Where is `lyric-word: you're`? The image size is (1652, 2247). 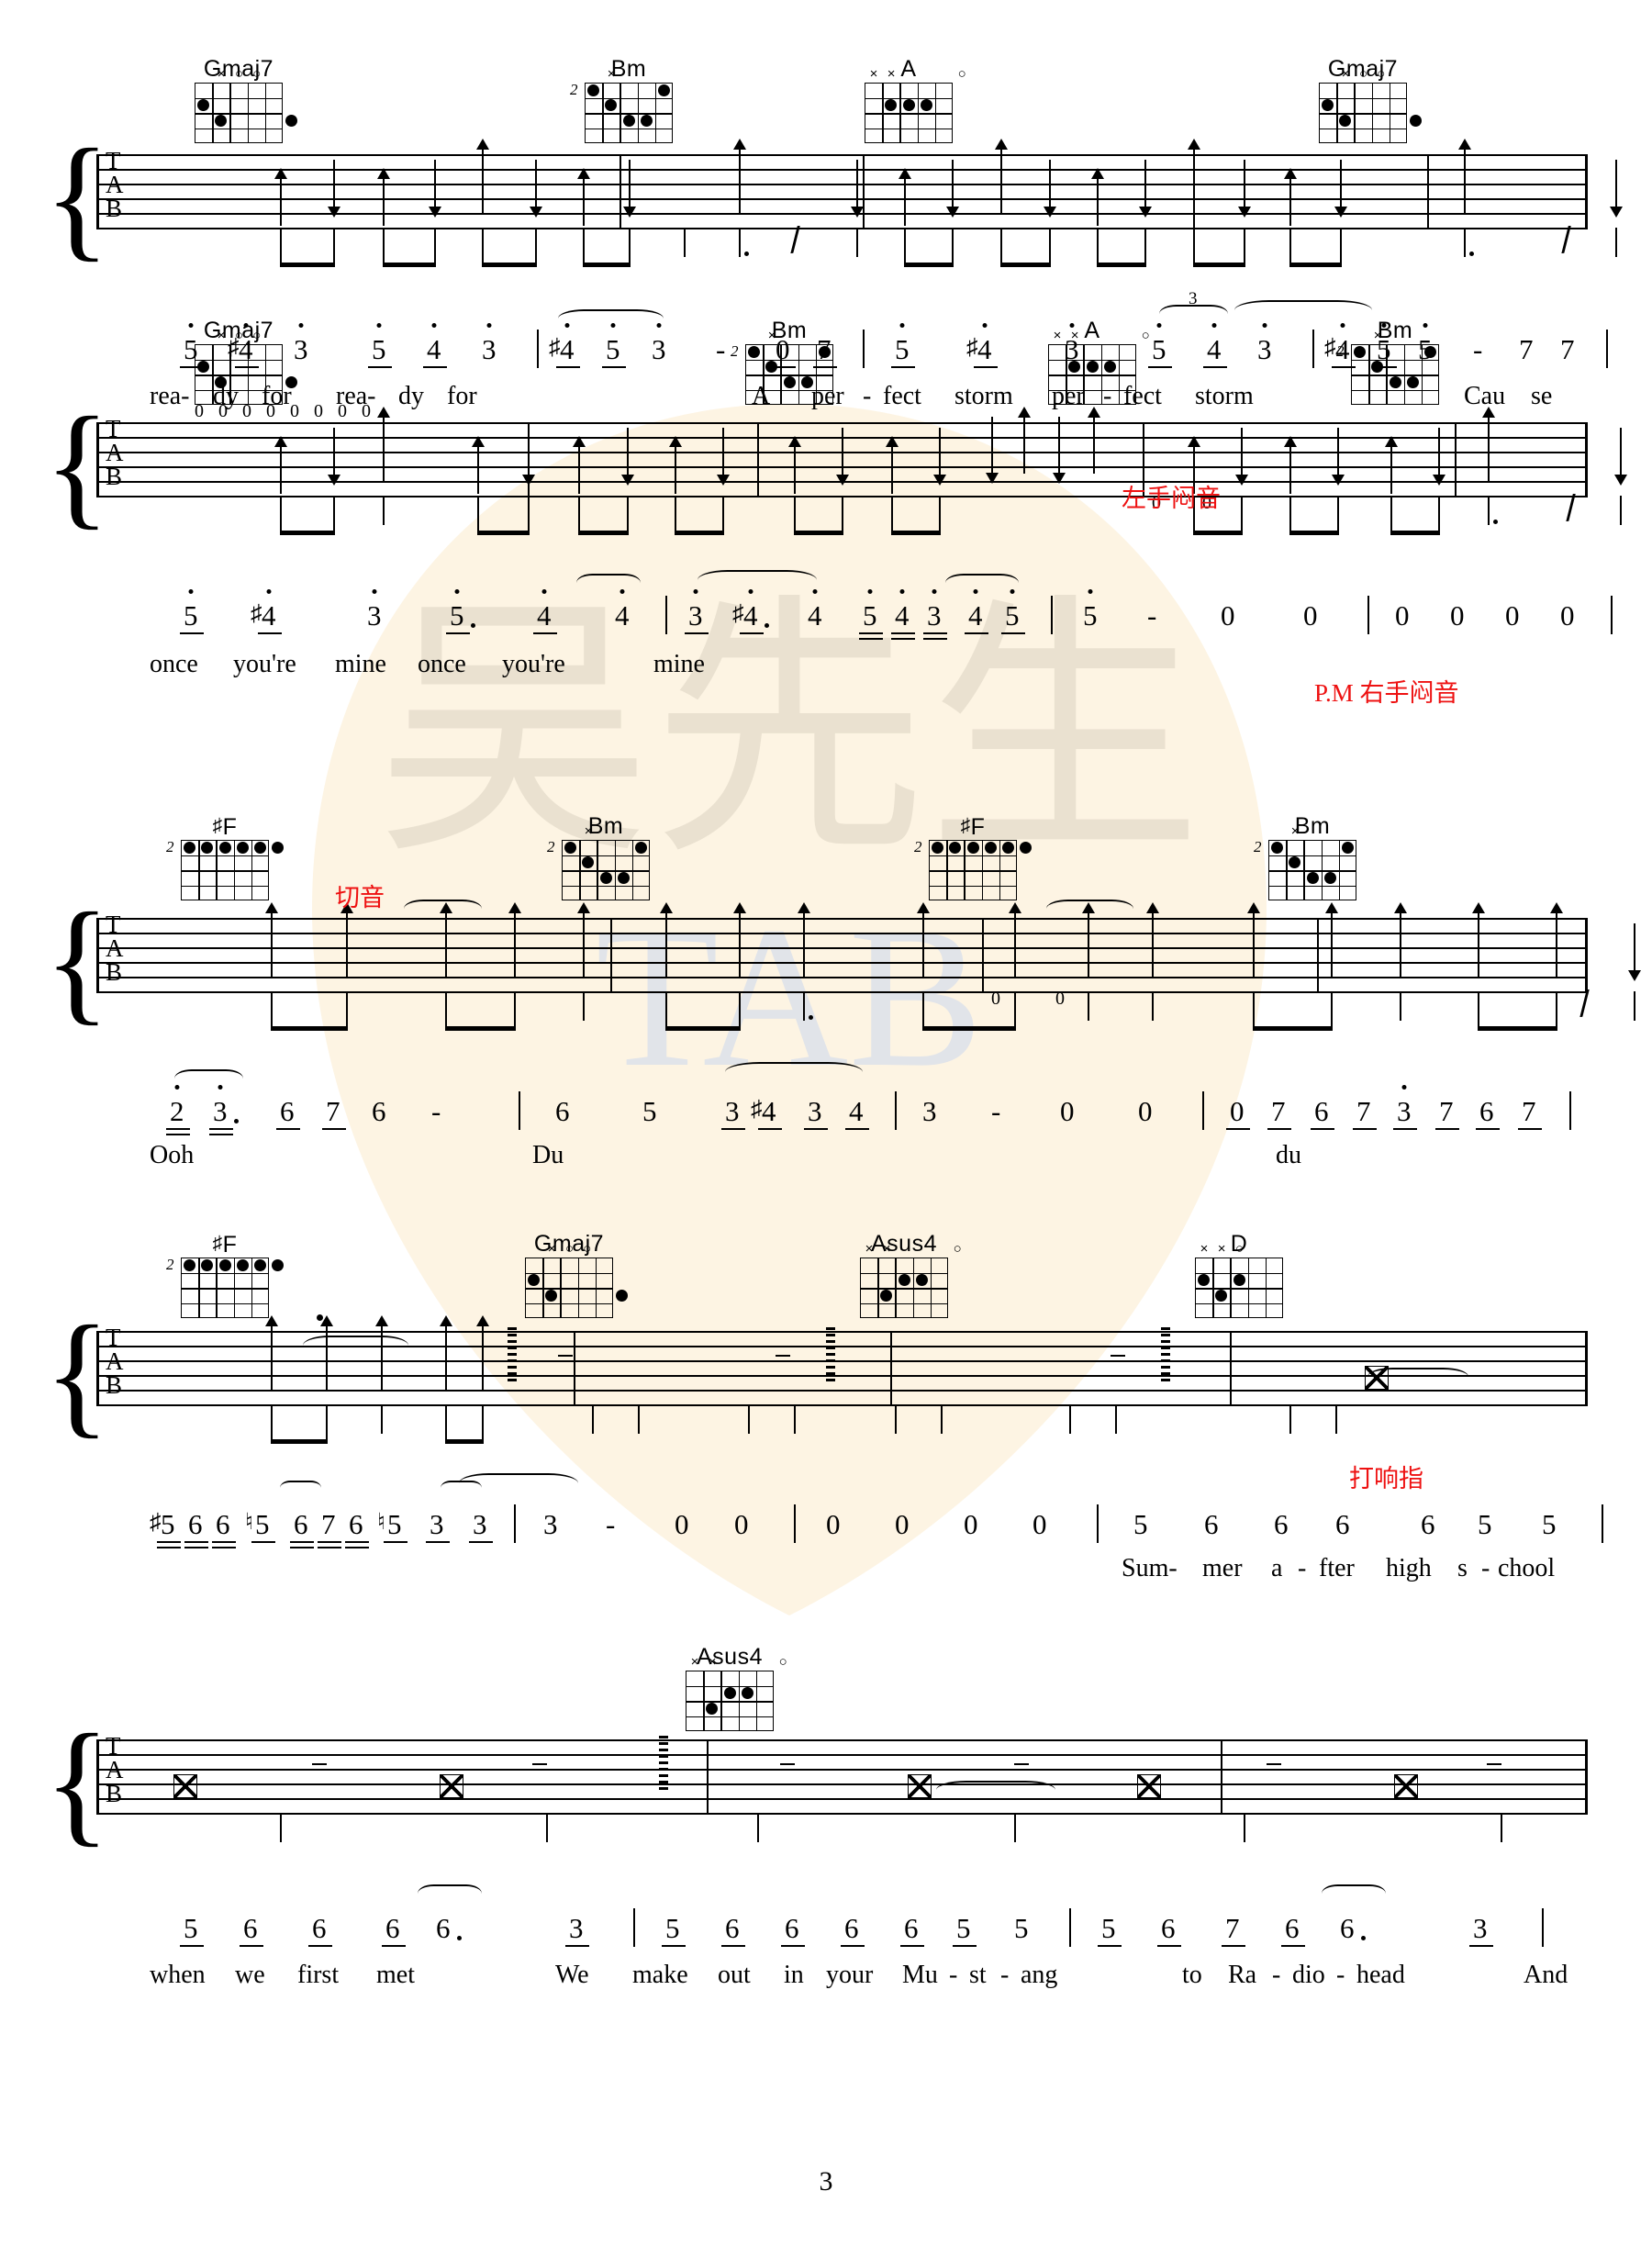
lyric-word: you're is located at coordinates (264, 664).